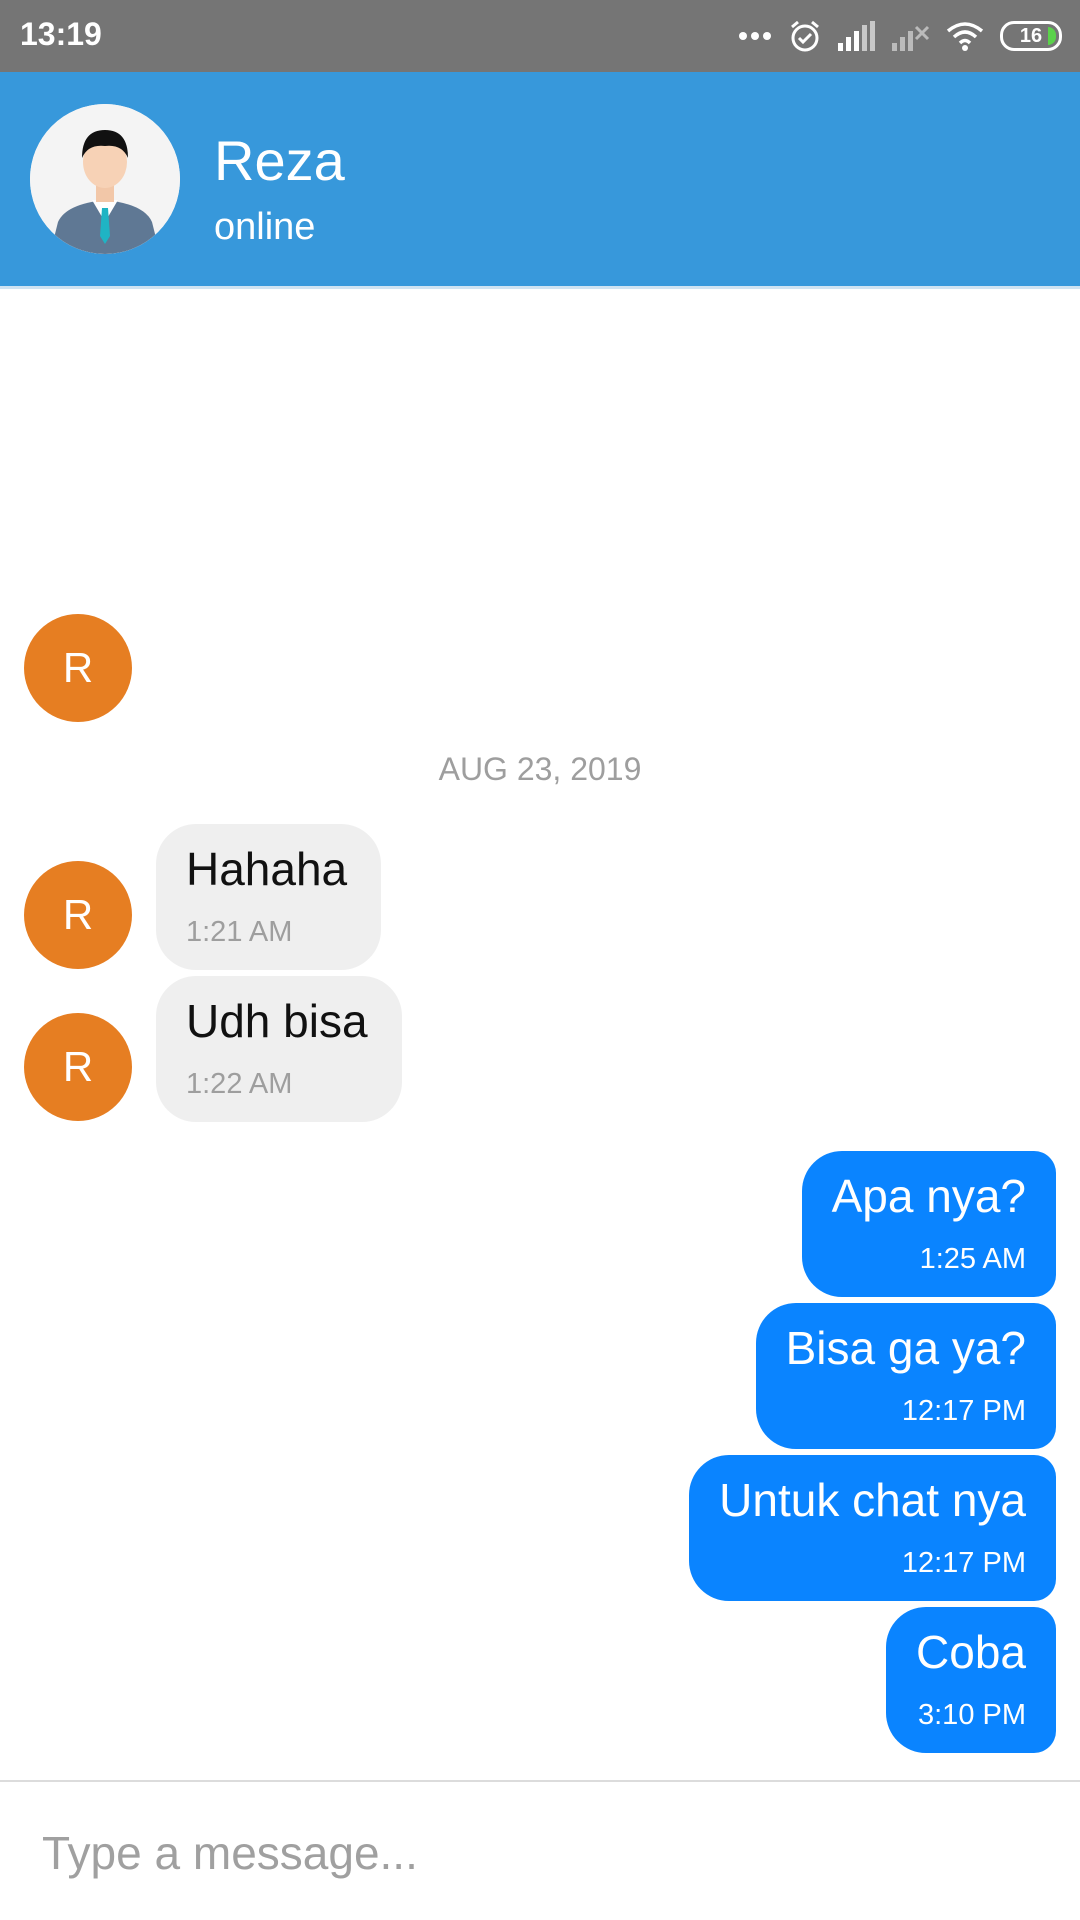 The height and width of the screenshot is (1920, 1080). What do you see at coordinates (279, 1049) in the screenshot?
I see `incoming-message: Udh bisa 1:22 AM` at bounding box center [279, 1049].